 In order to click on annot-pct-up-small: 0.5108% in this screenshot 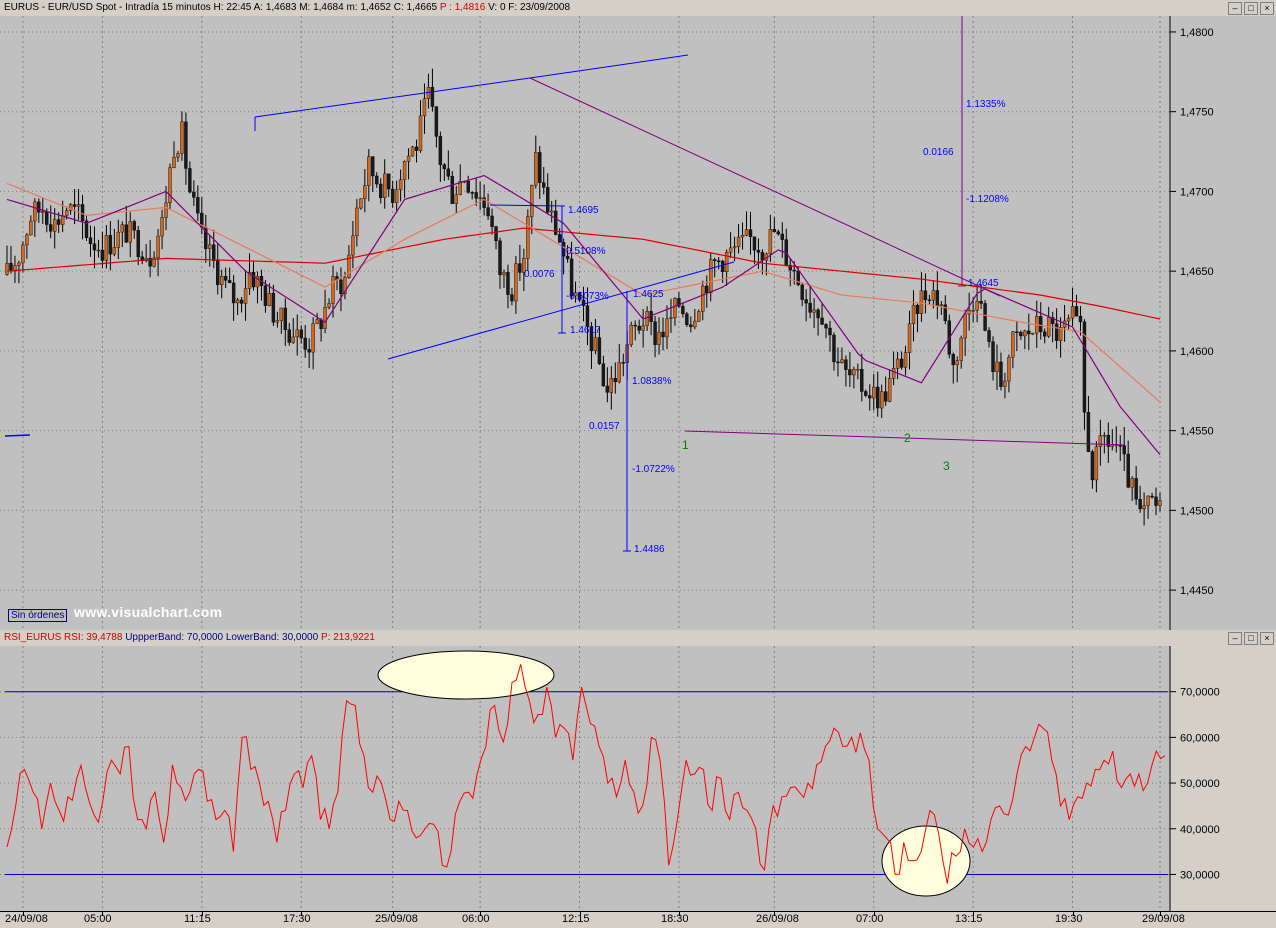, I will do `click(586, 251)`.